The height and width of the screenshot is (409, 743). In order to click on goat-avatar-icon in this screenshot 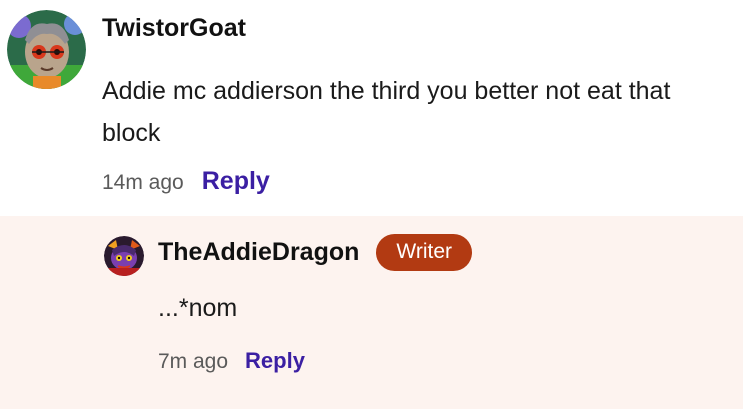, I will do `click(46, 49)`.